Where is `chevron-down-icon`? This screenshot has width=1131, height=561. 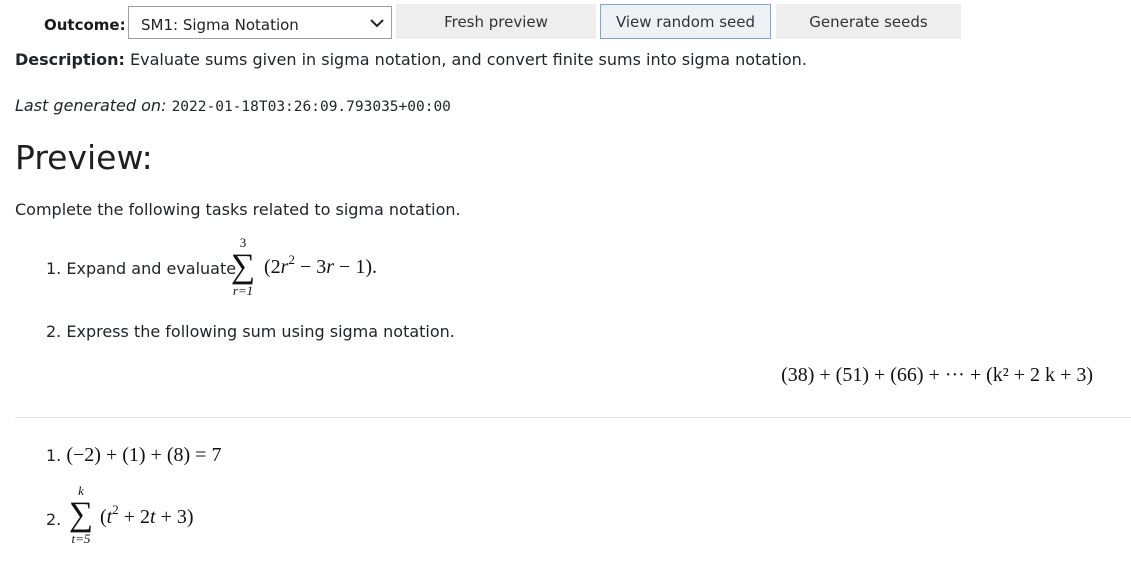
chevron-down-icon is located at coordinates (377, 23).